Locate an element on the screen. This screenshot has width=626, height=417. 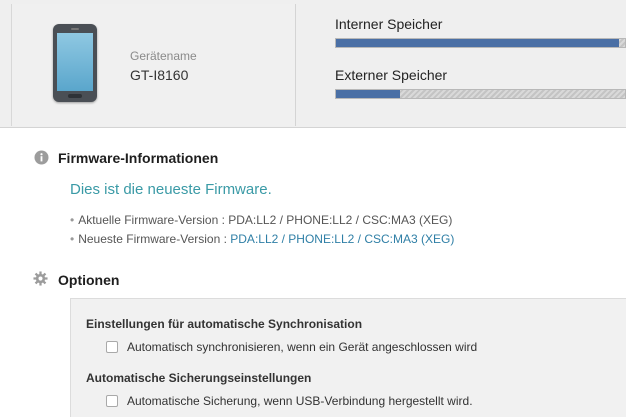
phone-icon is located at coordinates (75, 63).